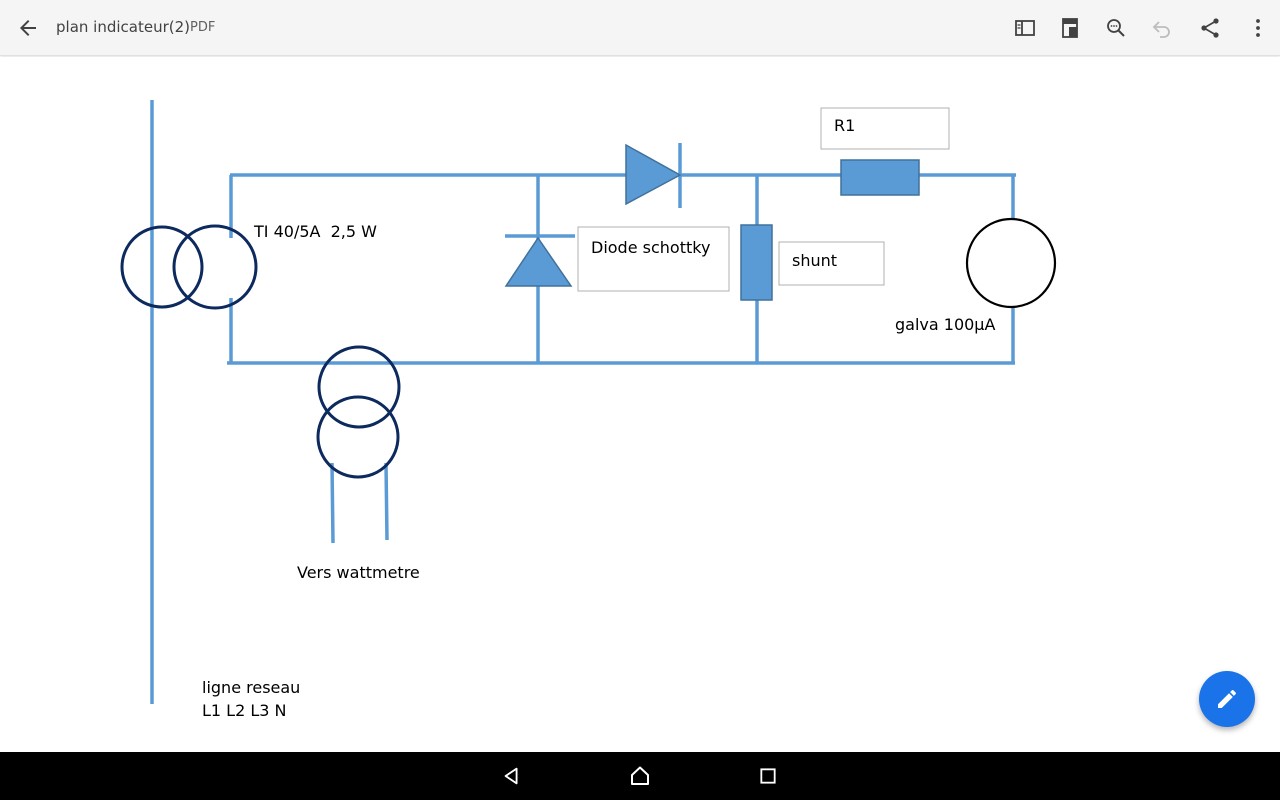 This screenshot has height=800, width=1280. I want to click on galva-label: galva 100µA, so click(945, 324).